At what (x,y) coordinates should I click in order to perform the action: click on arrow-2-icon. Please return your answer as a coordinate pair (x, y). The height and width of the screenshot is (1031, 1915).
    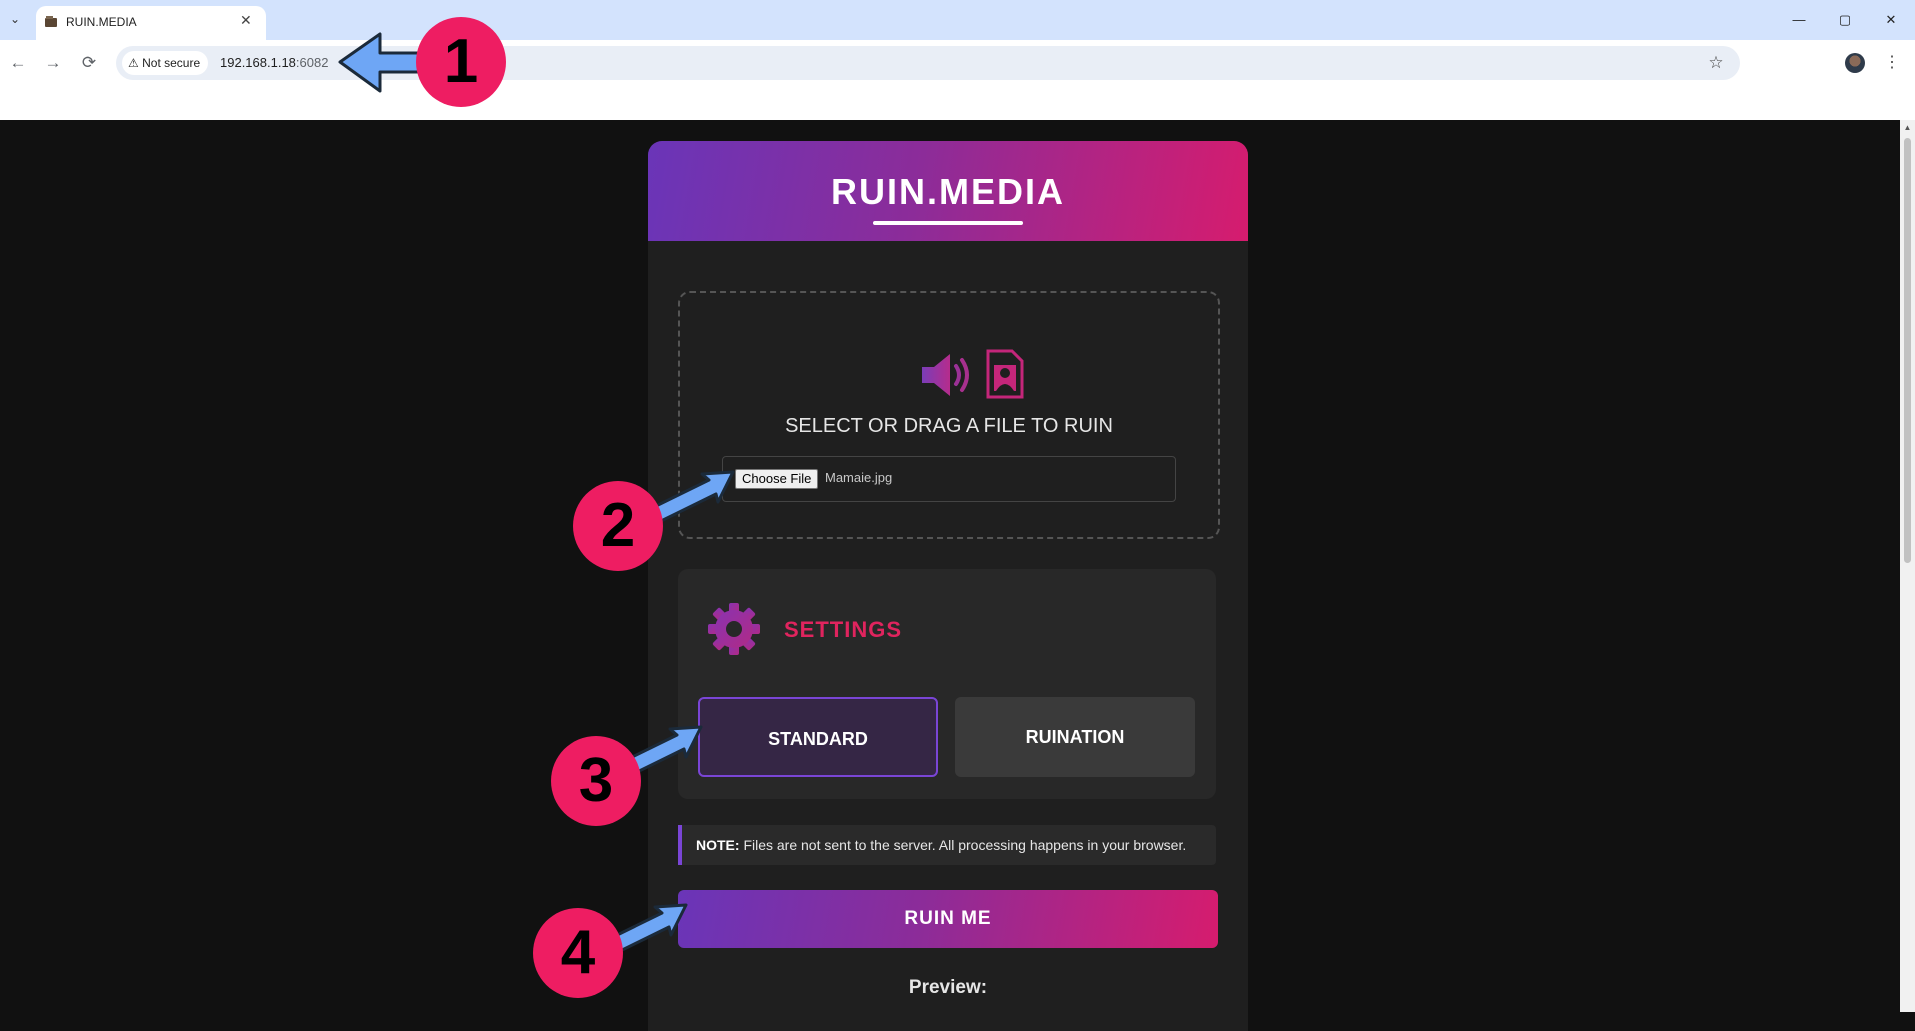
    Looking at the image, I should click on (692, 497).